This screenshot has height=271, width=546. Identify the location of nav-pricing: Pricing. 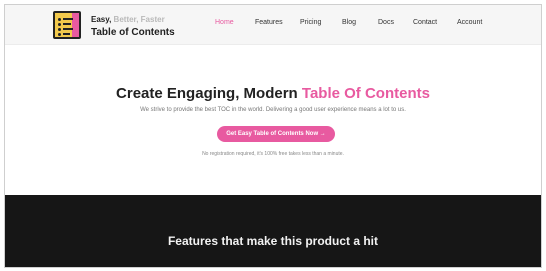
(310, 22).